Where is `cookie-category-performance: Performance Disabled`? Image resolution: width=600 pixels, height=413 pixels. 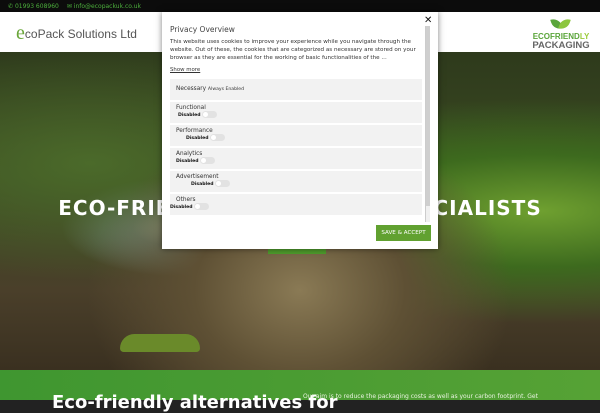 cookie-category-performance: Performance Disabled is located at coordinates (296, 135).